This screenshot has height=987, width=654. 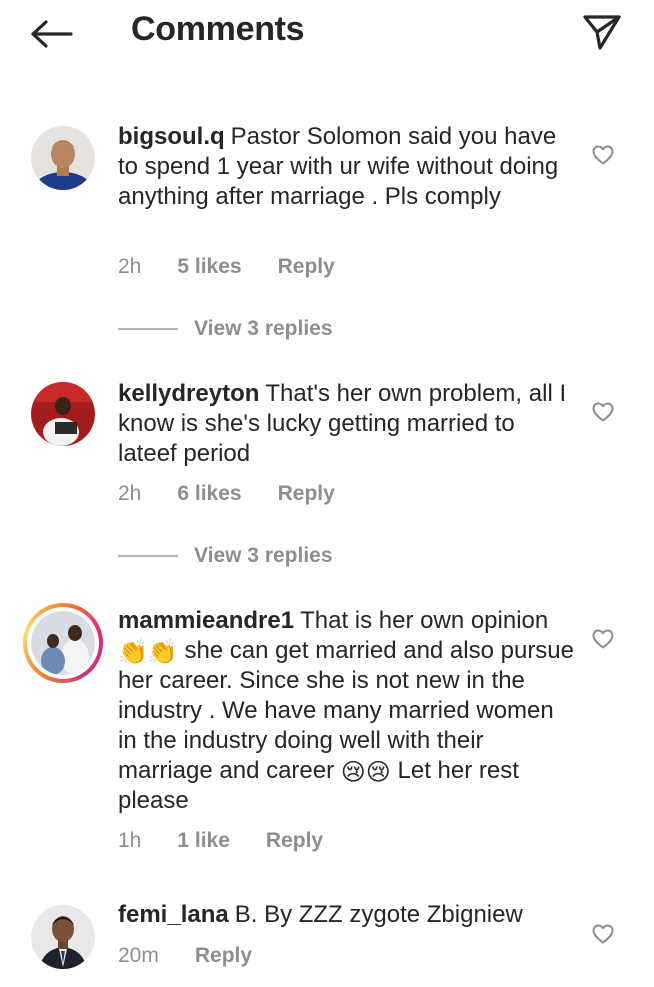 I want to click on clapping-emoji: 👏👏, so click(x=148, y=652).